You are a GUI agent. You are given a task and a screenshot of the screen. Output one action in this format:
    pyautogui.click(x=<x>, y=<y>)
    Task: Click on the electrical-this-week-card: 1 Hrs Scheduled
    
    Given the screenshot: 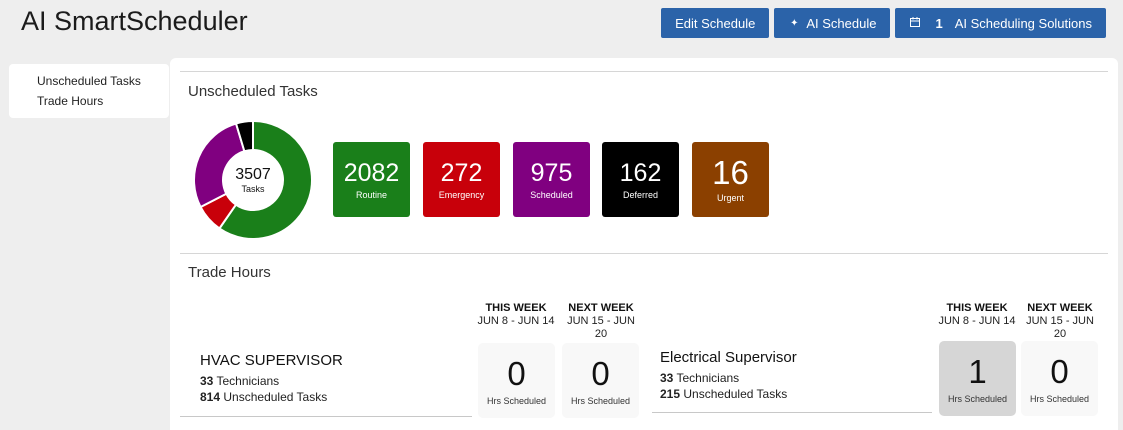 What is the action you would take?
    pyautogui.click(x=977, y=378)
    